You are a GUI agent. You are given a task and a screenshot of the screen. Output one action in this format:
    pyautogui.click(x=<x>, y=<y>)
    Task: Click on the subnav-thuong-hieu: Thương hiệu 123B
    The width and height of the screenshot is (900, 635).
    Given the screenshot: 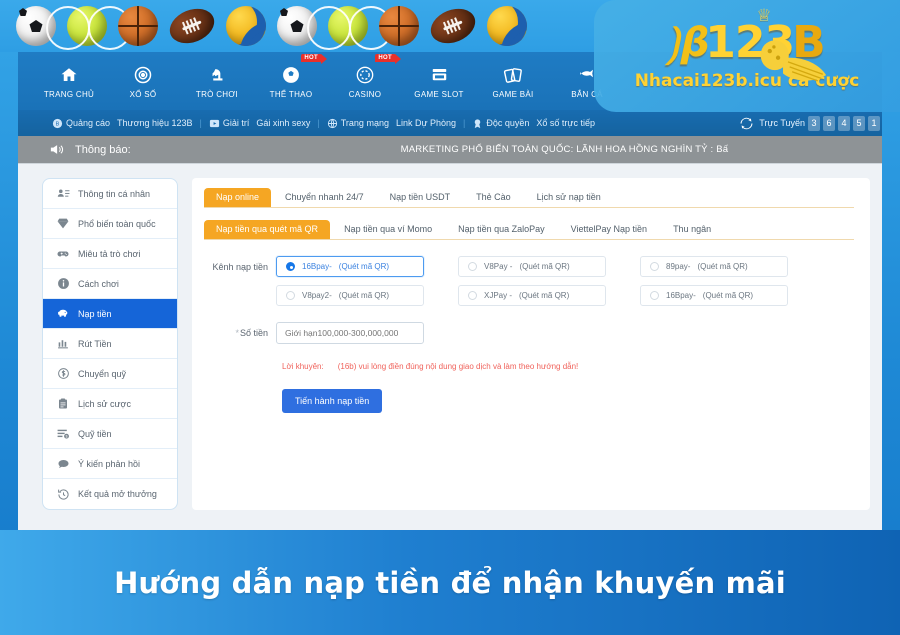 What is the action you would take?
    pyautogui.click(x=154, y=123)
    